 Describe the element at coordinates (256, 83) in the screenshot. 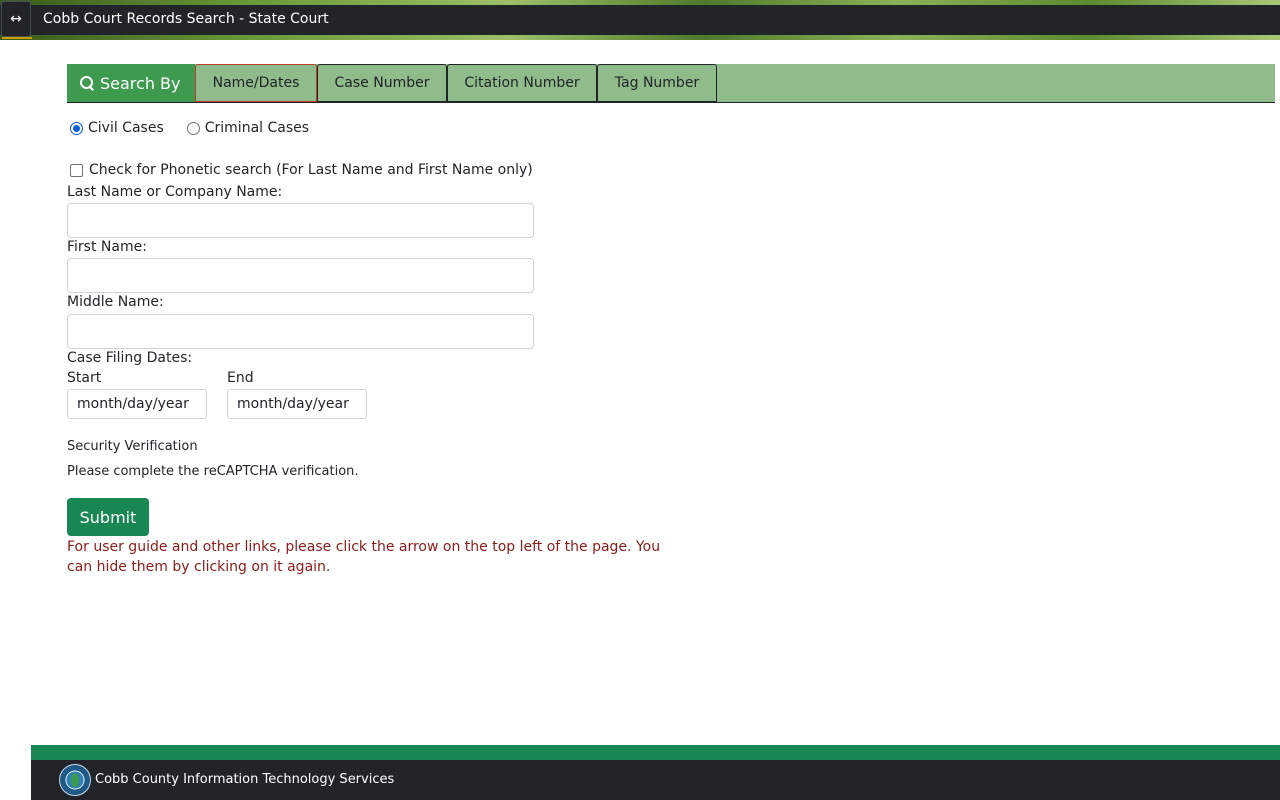

I see `tab-name-dates: Name/Dates` at that location.